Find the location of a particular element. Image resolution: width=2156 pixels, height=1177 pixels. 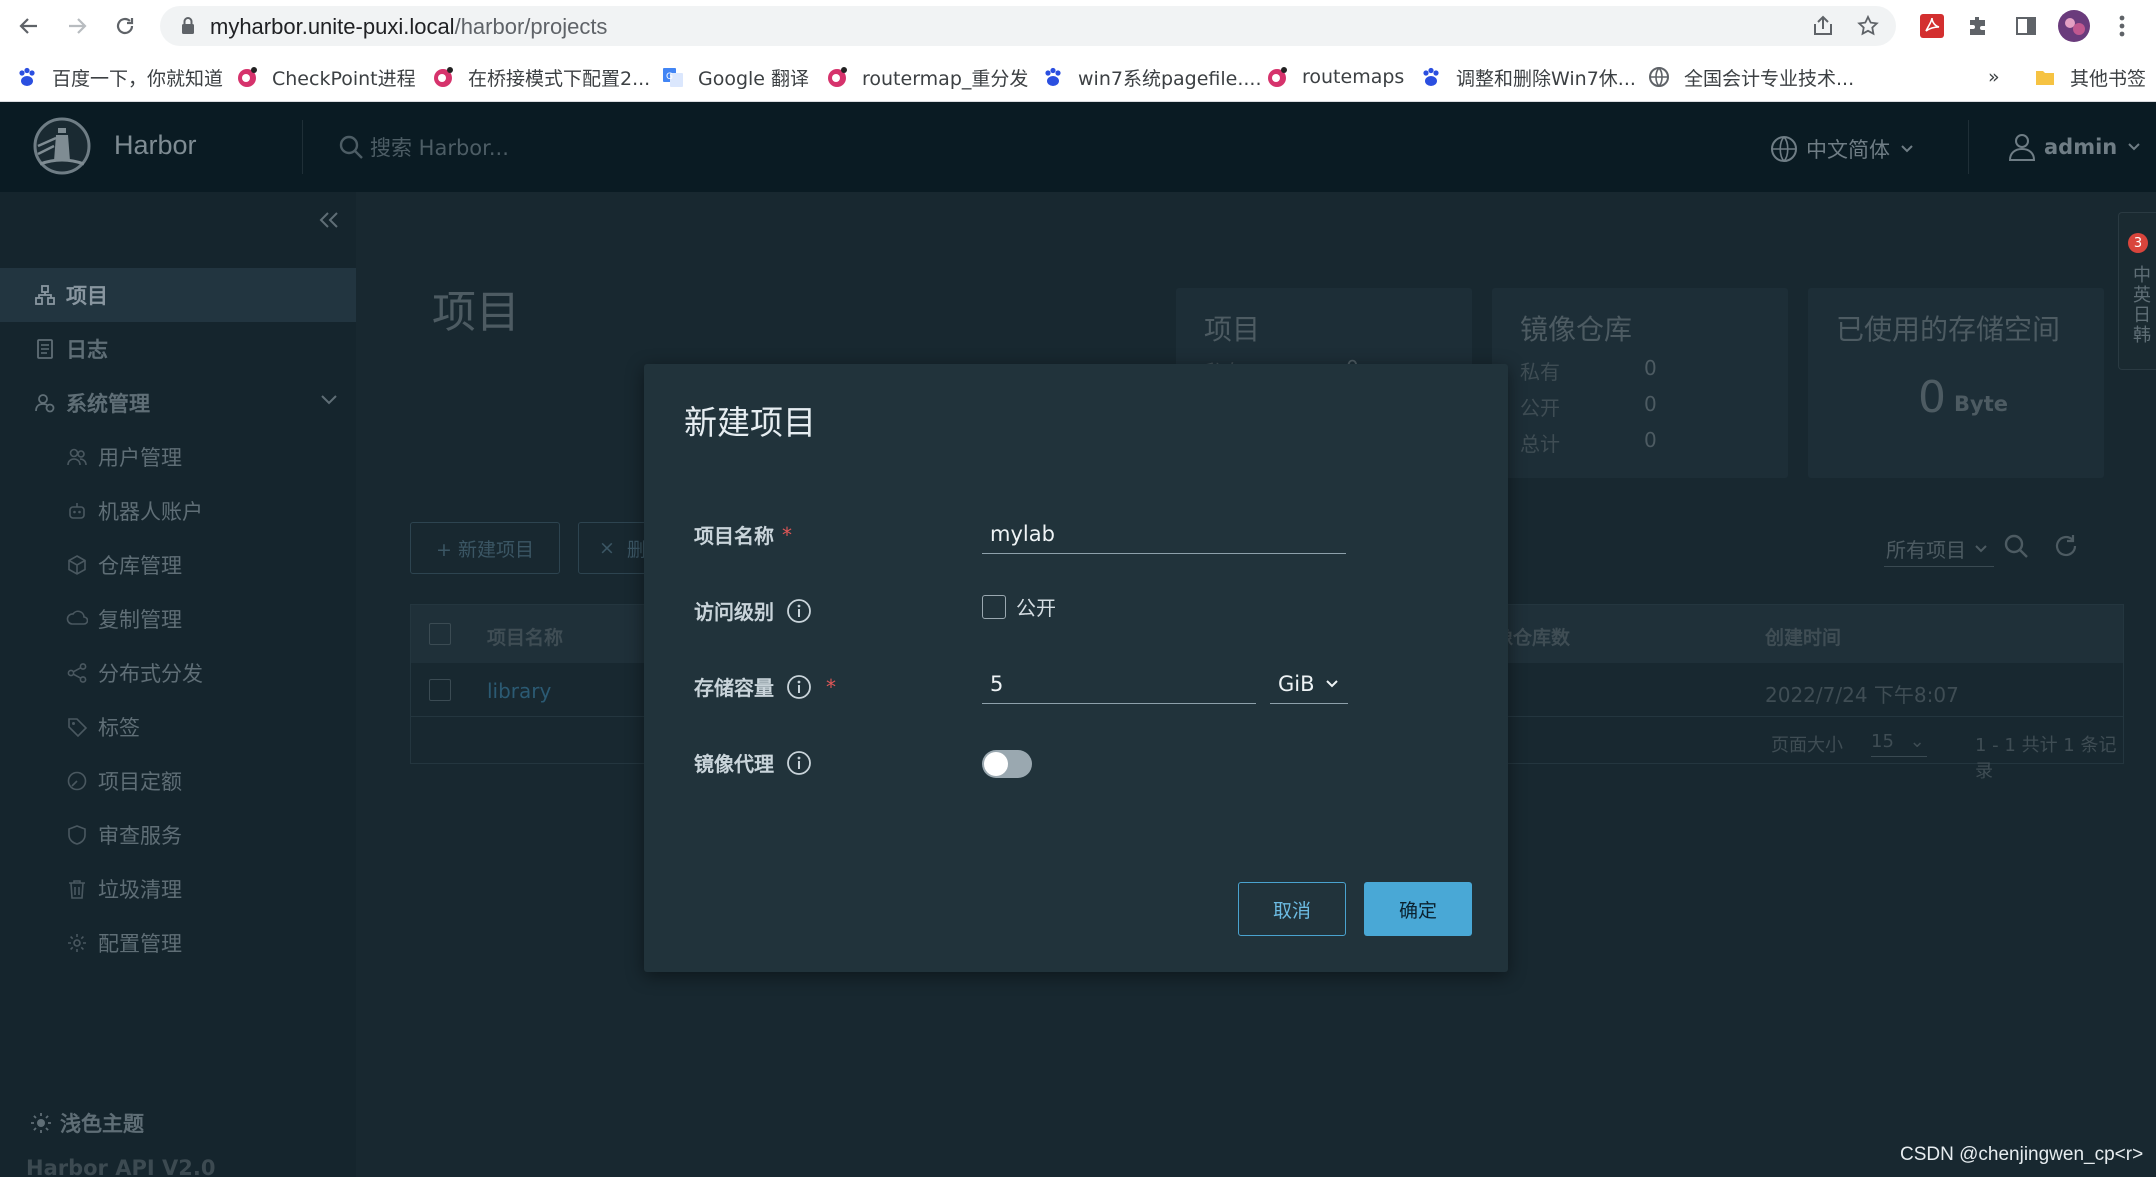

username: admin is located at coordinates (2081, 147).